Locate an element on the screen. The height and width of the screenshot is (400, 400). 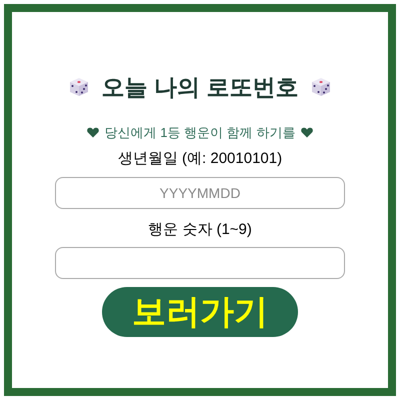
input-field: YYYYMMDD is located at coordinates (200, 192).